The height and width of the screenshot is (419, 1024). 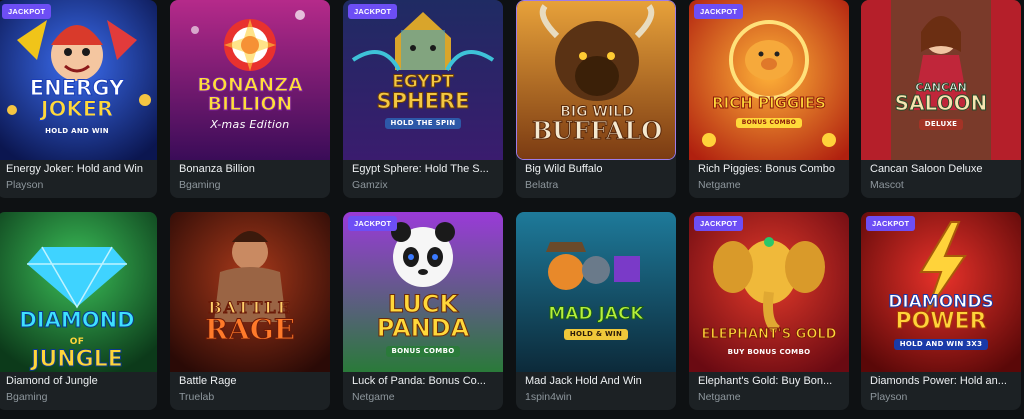 I want to click on game-logo: EGYPT SPHERE HOLD THE SPIN, so click(x=423, y=100).